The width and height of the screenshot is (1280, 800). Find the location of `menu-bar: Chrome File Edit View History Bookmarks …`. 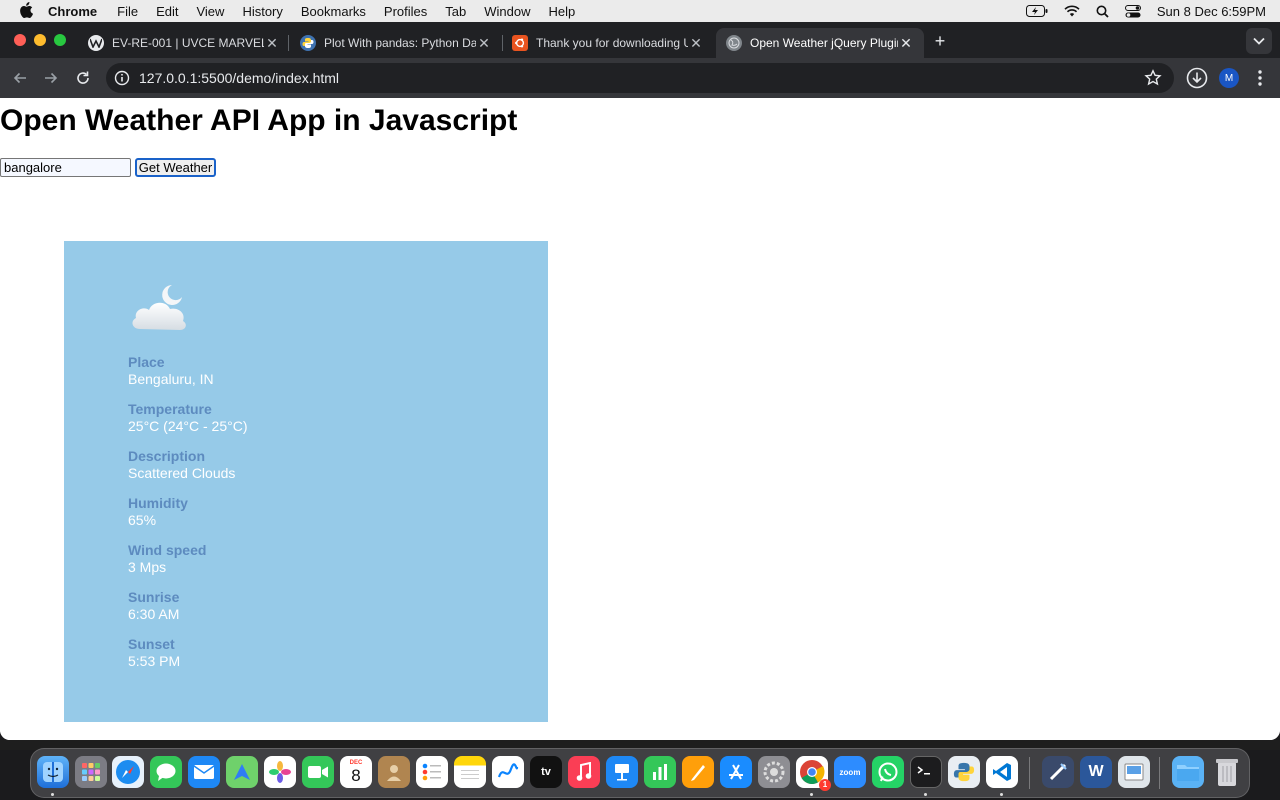

menu-bar: Chrome File Edit View History Bookmarks … is located at coordinates (640, 11).